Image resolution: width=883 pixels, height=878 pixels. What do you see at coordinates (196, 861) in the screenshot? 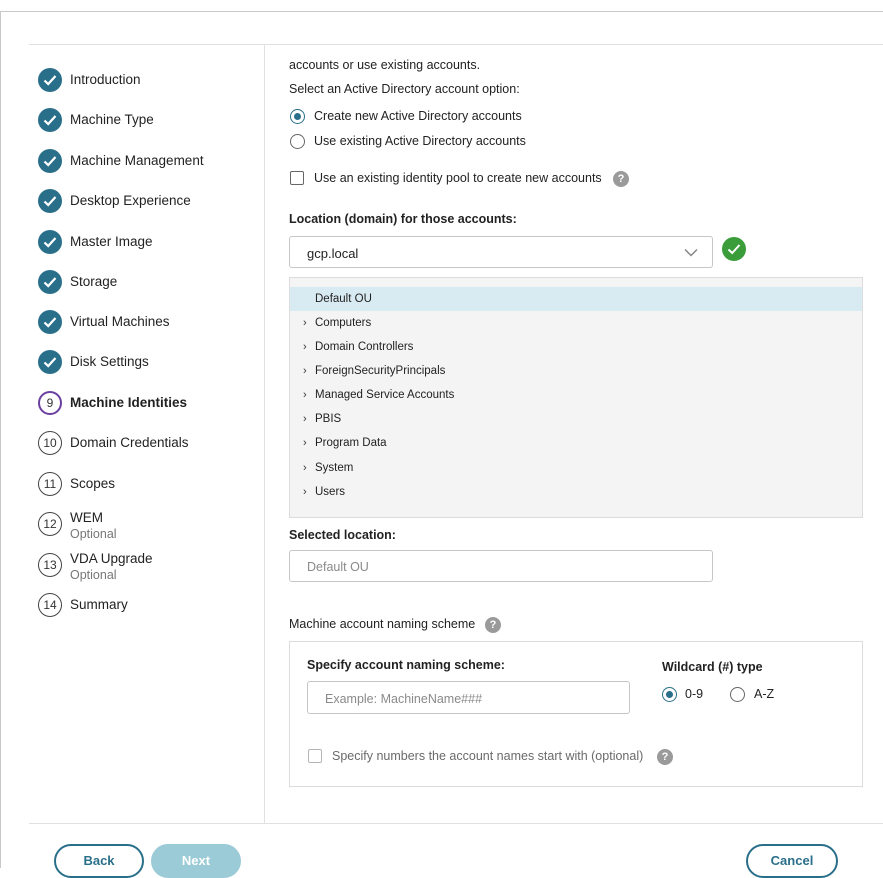
I see `next-button: Next` at bounding box center [196, 861].